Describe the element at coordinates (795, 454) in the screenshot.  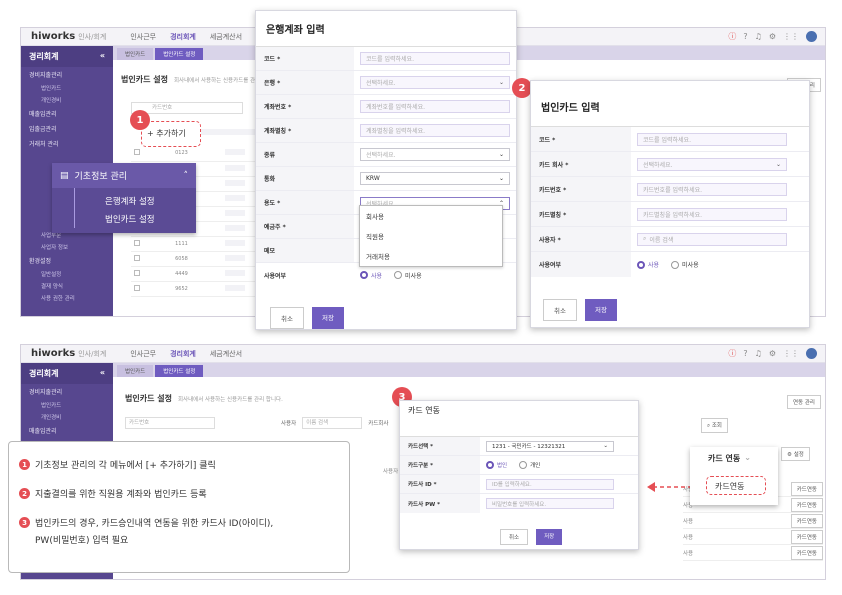
I see `settings-button: ⚙ 설정` at that location.